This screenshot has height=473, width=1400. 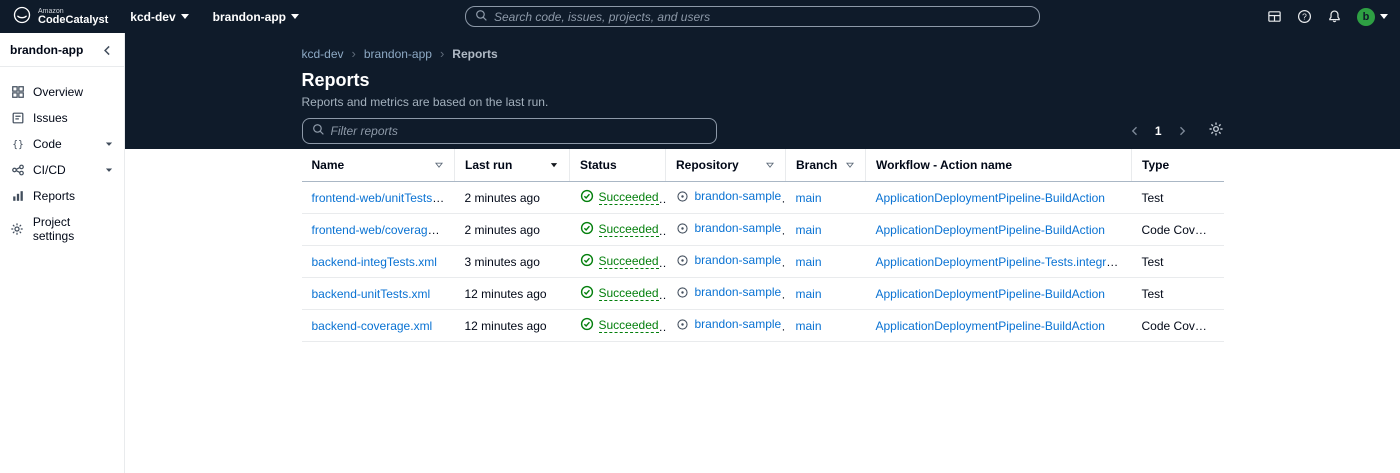 I want to click on sidebar-header: brandon-app, so click(x=62, y=49).